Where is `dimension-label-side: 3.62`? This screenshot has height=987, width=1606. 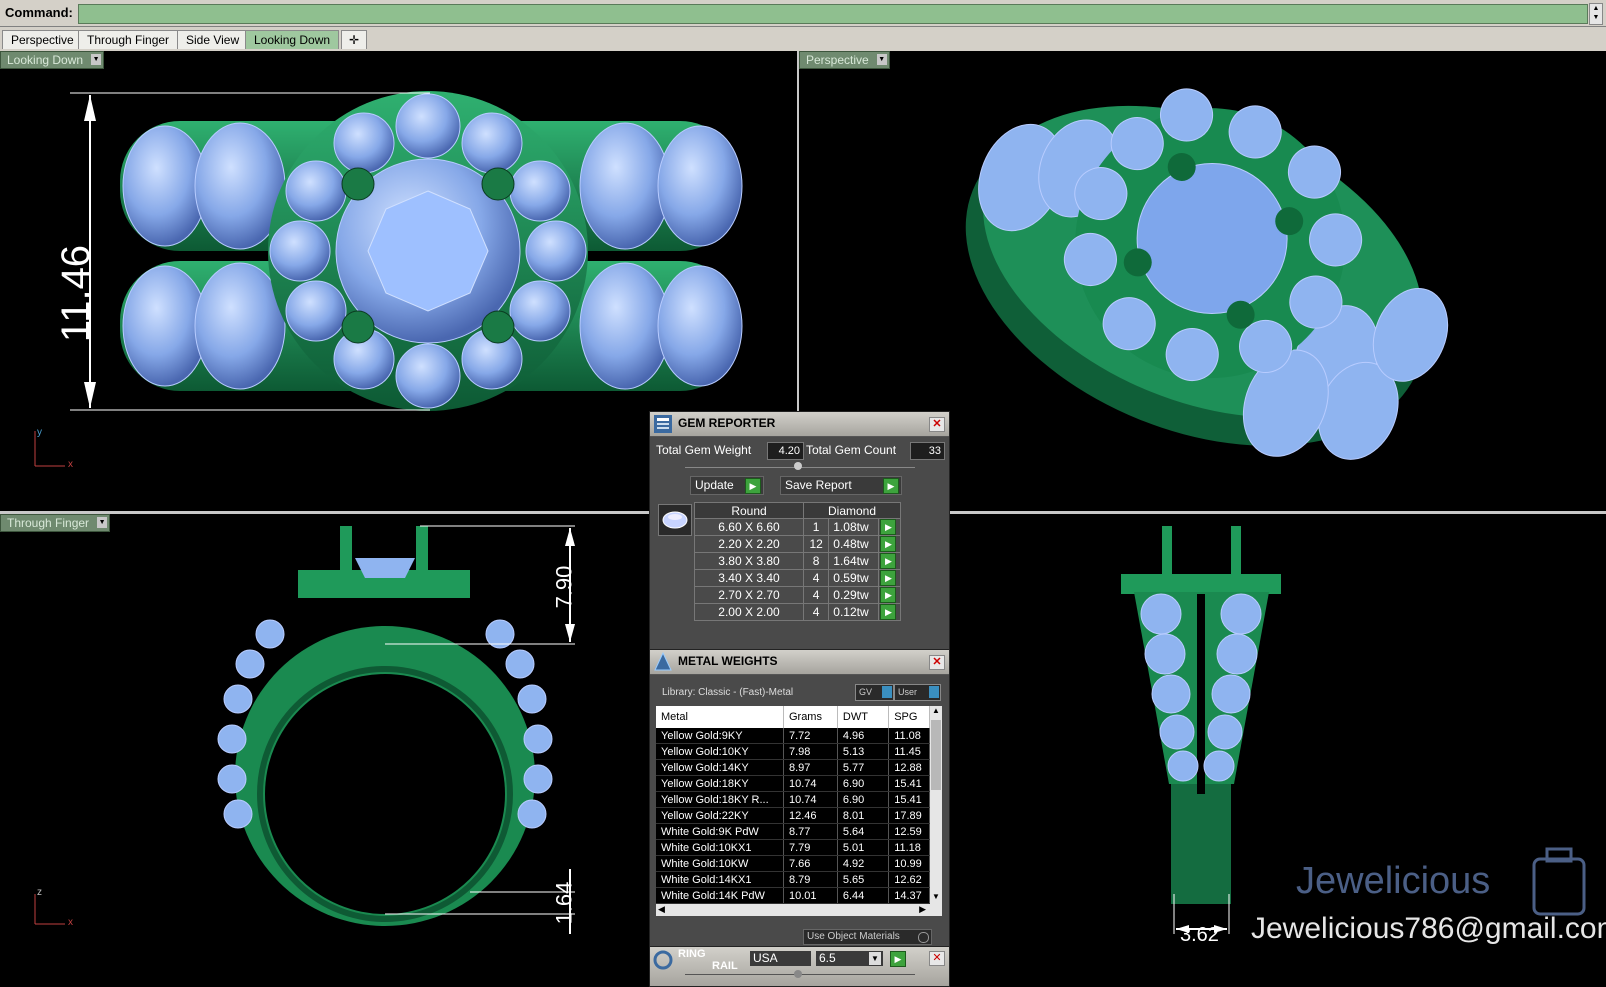
dimension-label-side: 3.62 is located at coordinates (1199, 935).